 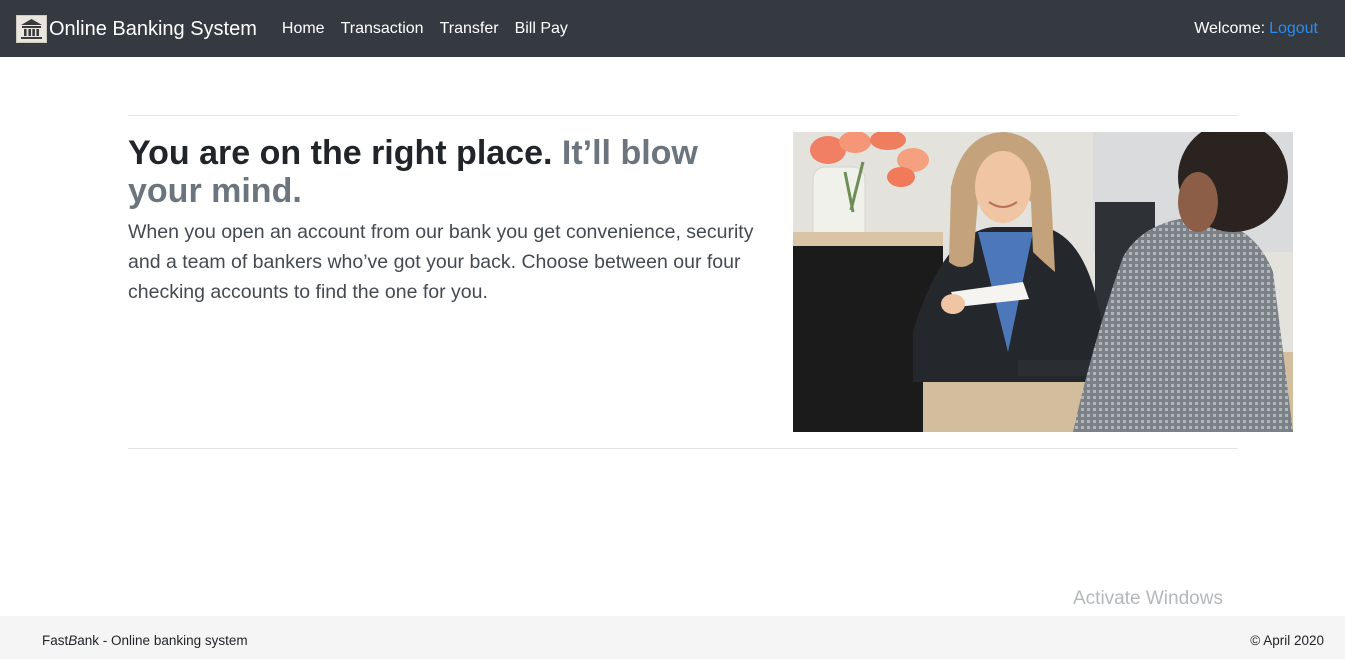 I want to click on user-area: Welcome: Logout, so click(x=1256, y=28).